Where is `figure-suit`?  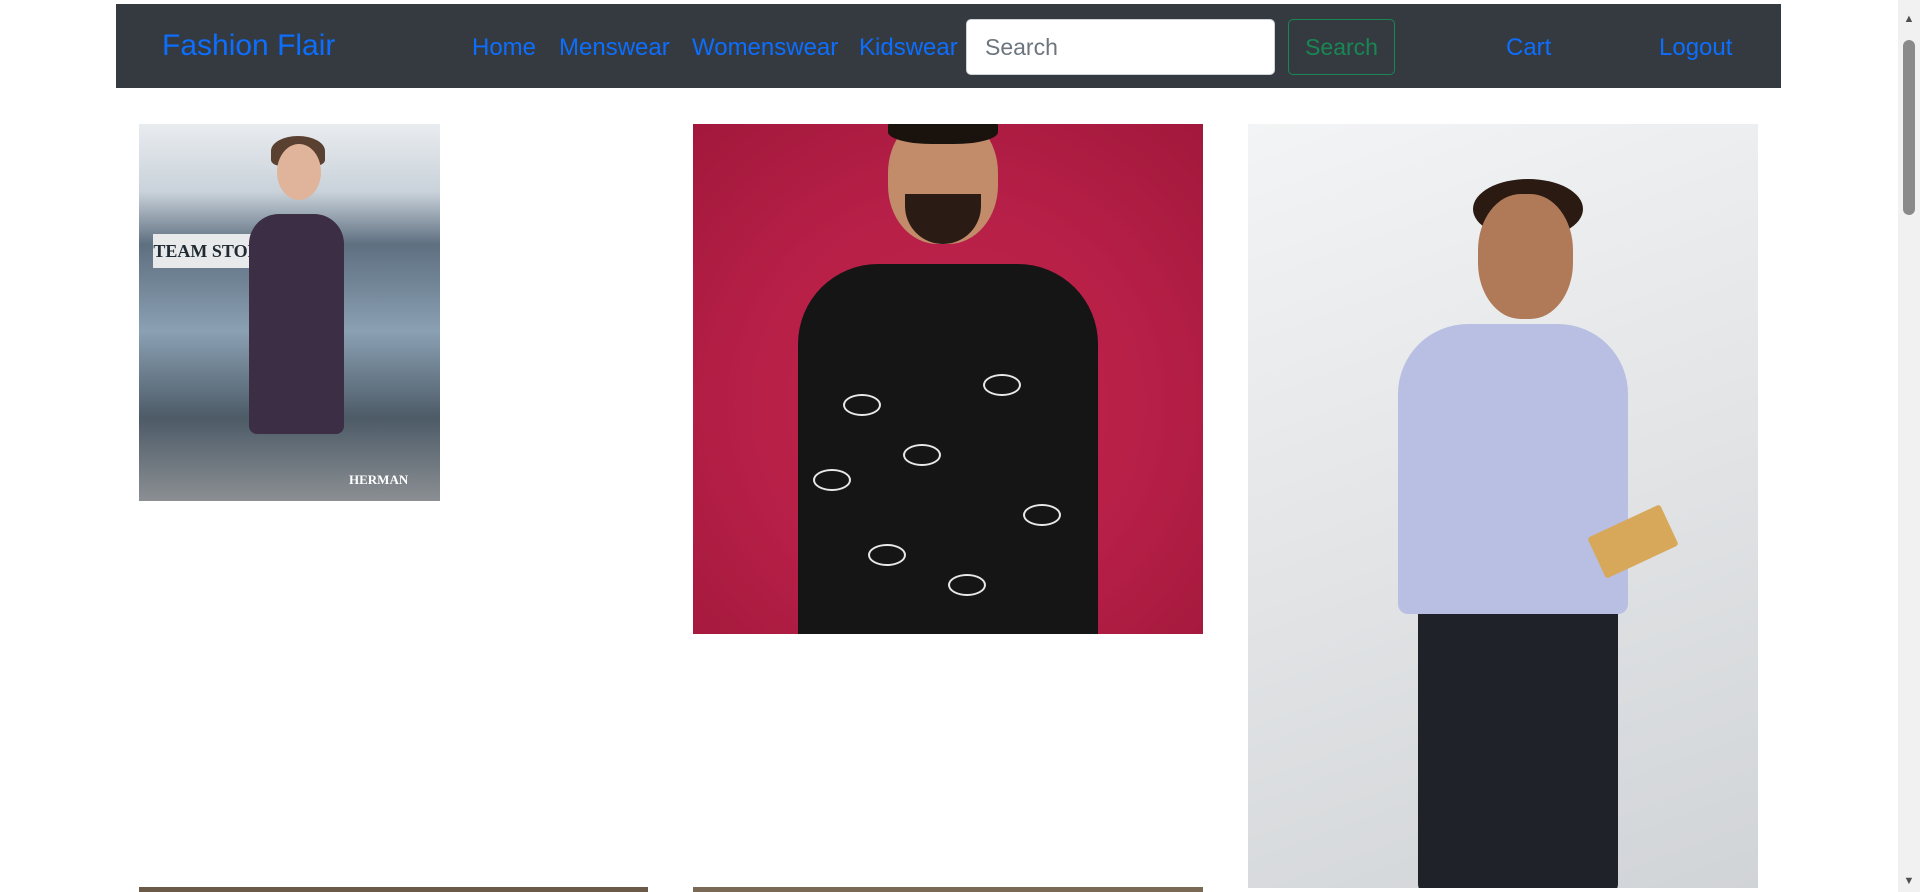 figure-suit is located at coordinates (296, 324).